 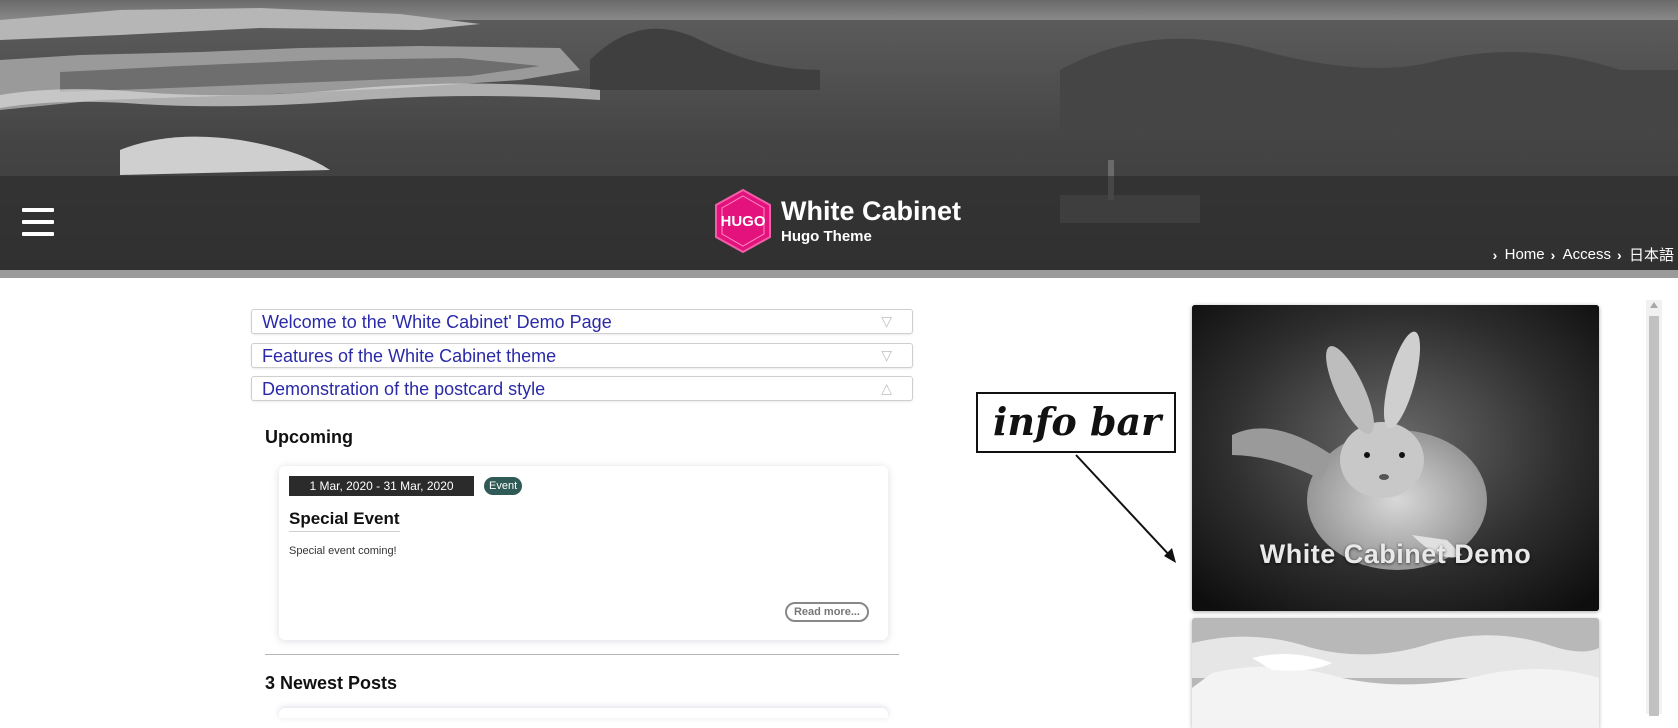 I want to click on logo-text: HUGO, so click(x=743, y=221).